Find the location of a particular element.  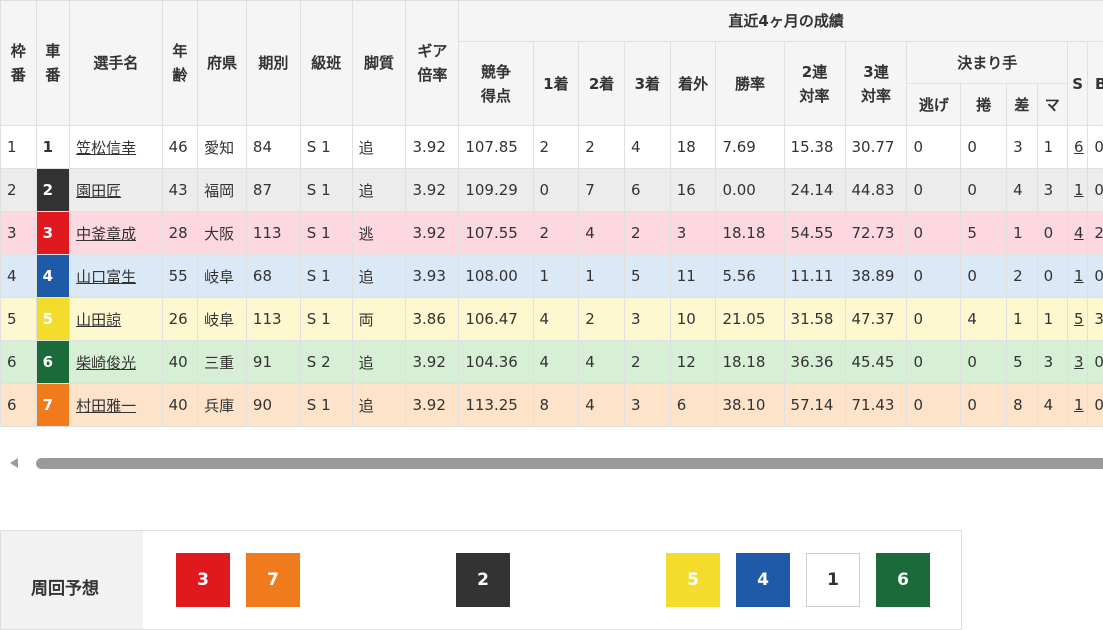

leg-type-cell: 逃 is located at coordinates (379, 233).